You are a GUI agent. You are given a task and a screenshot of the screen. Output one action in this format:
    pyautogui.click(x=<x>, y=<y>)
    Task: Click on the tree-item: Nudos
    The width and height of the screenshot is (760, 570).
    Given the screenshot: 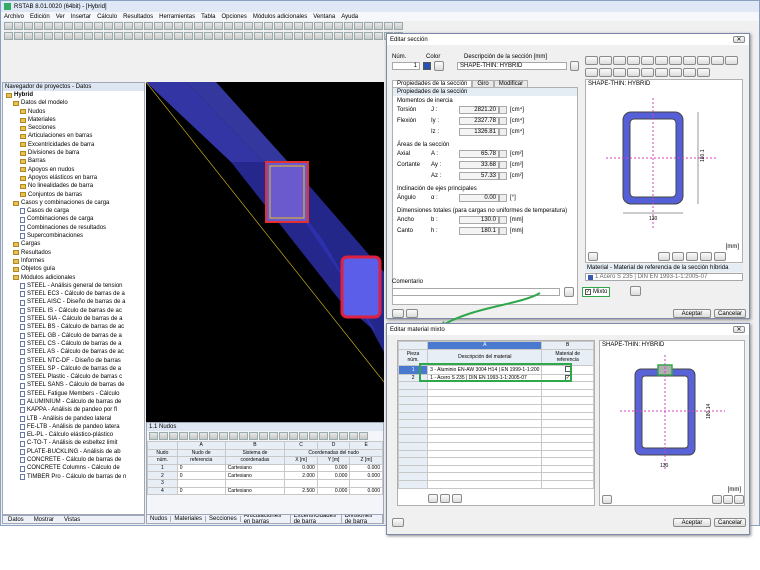 What is the action you would take?
    pyautogui.click(x=73, y=112)
    